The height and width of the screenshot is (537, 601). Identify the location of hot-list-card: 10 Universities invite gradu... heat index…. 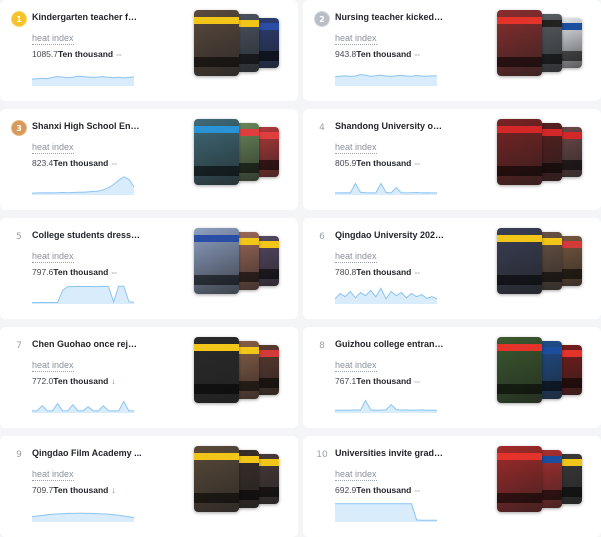
(452, 486).